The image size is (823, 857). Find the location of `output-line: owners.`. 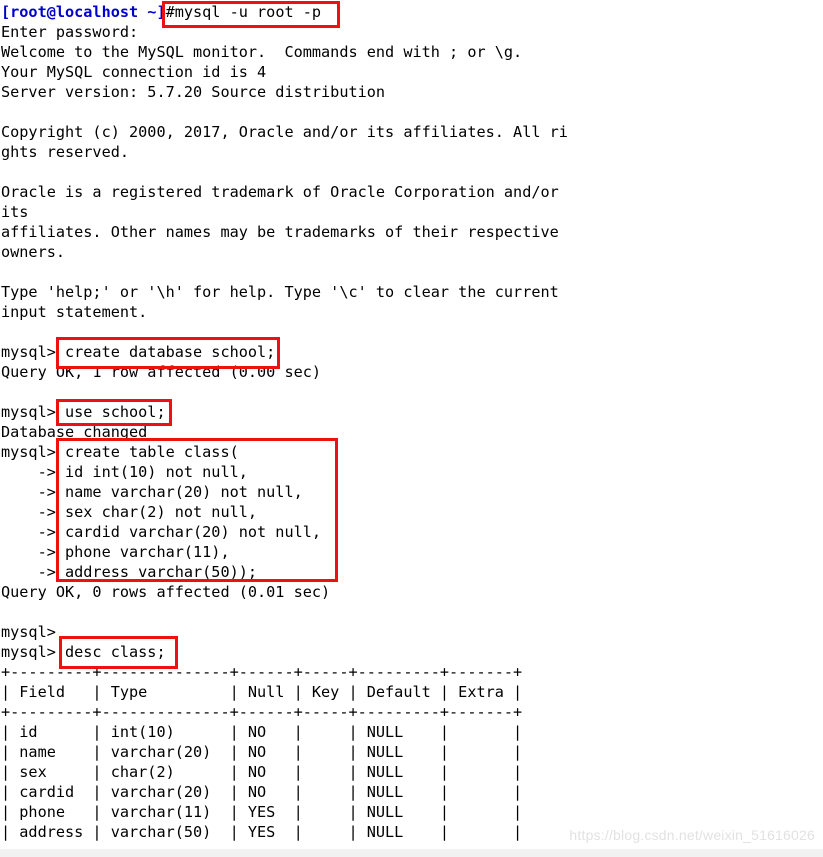

output-line: owners. is located at coordinates (33, 252).